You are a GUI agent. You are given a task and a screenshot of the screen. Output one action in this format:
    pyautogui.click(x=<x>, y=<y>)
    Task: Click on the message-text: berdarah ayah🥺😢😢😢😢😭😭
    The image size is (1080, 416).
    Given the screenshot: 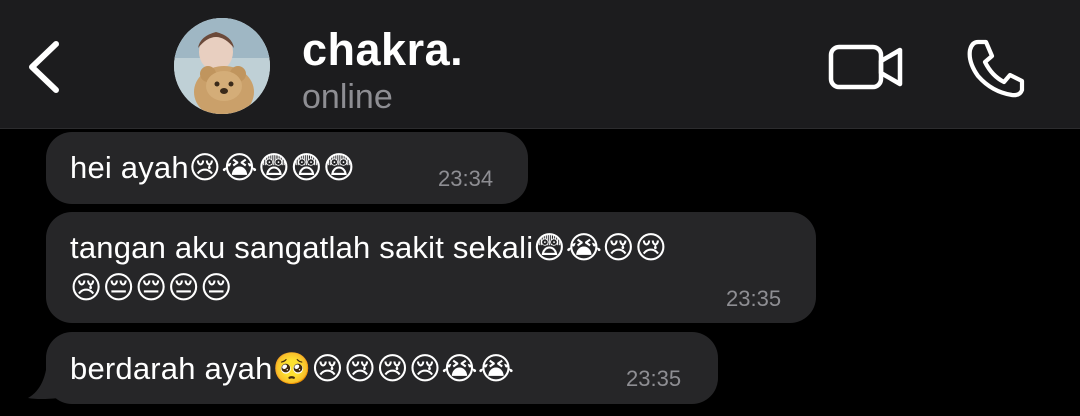 What is the action you would take?
    pyautogui.click(x=292, y=368)
    